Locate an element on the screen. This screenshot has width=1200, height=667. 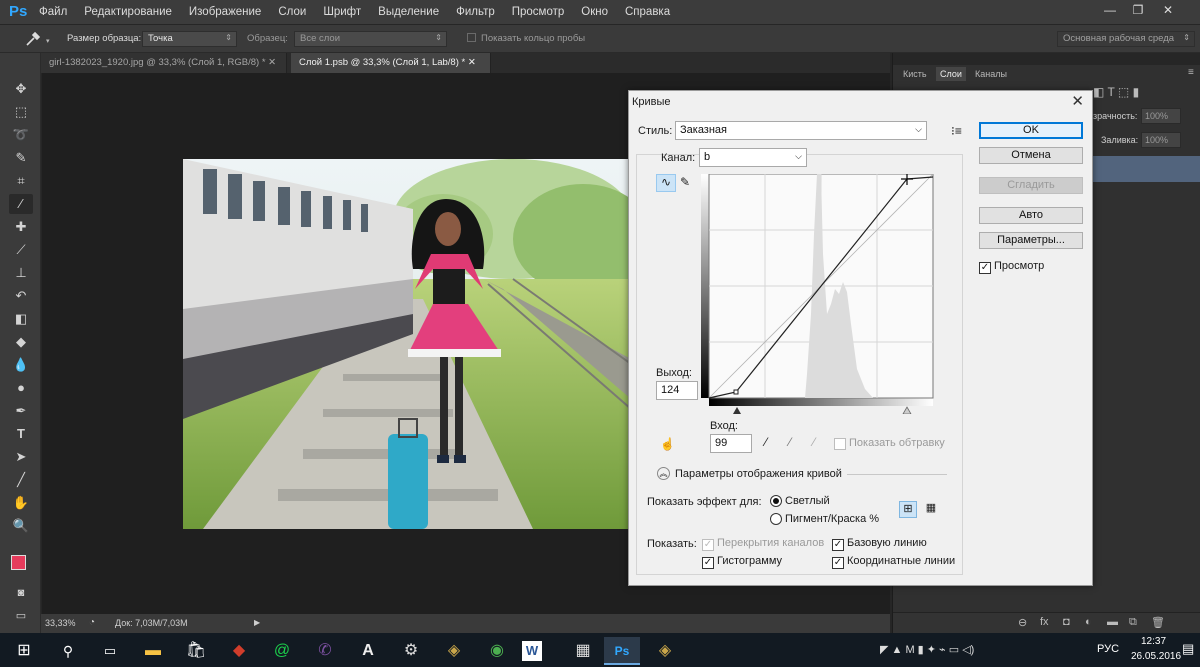
tab-channels: Каналы is located at coordinates (991, 74).